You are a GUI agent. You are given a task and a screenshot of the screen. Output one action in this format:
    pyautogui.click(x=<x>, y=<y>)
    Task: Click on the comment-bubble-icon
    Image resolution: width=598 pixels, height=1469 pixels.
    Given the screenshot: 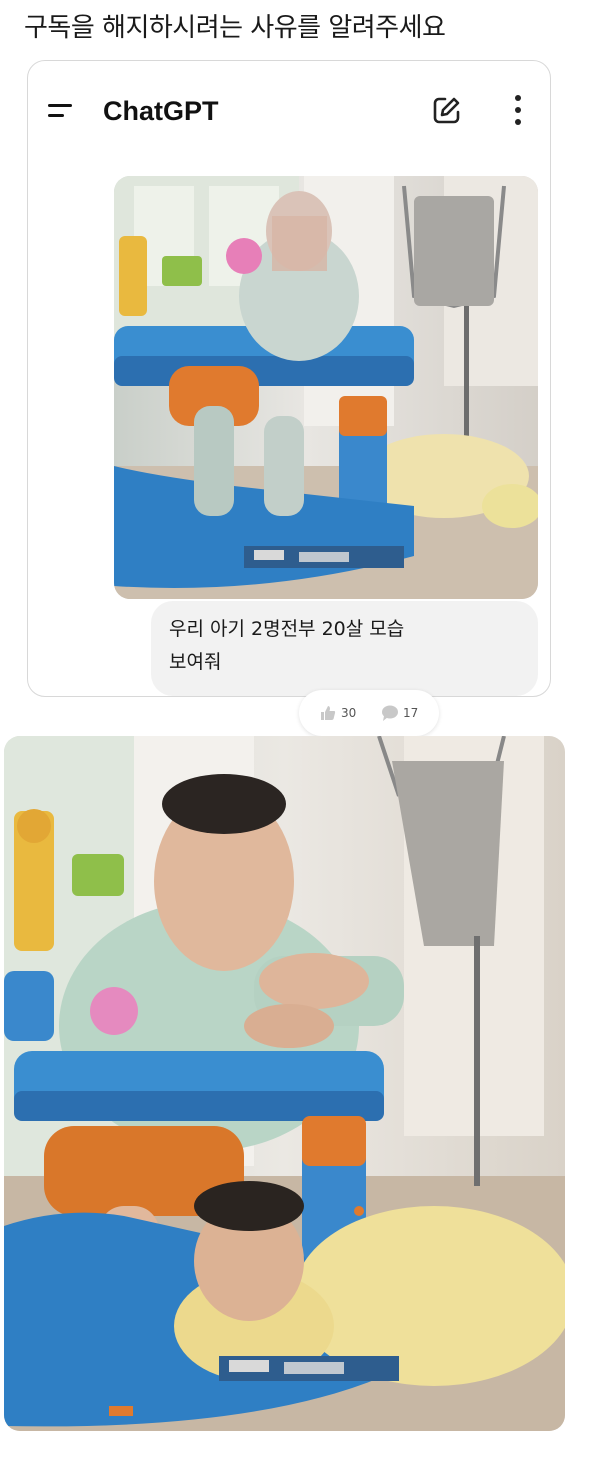 What is the action you would take?
    pyautogui.click(x=390, y=713)
    